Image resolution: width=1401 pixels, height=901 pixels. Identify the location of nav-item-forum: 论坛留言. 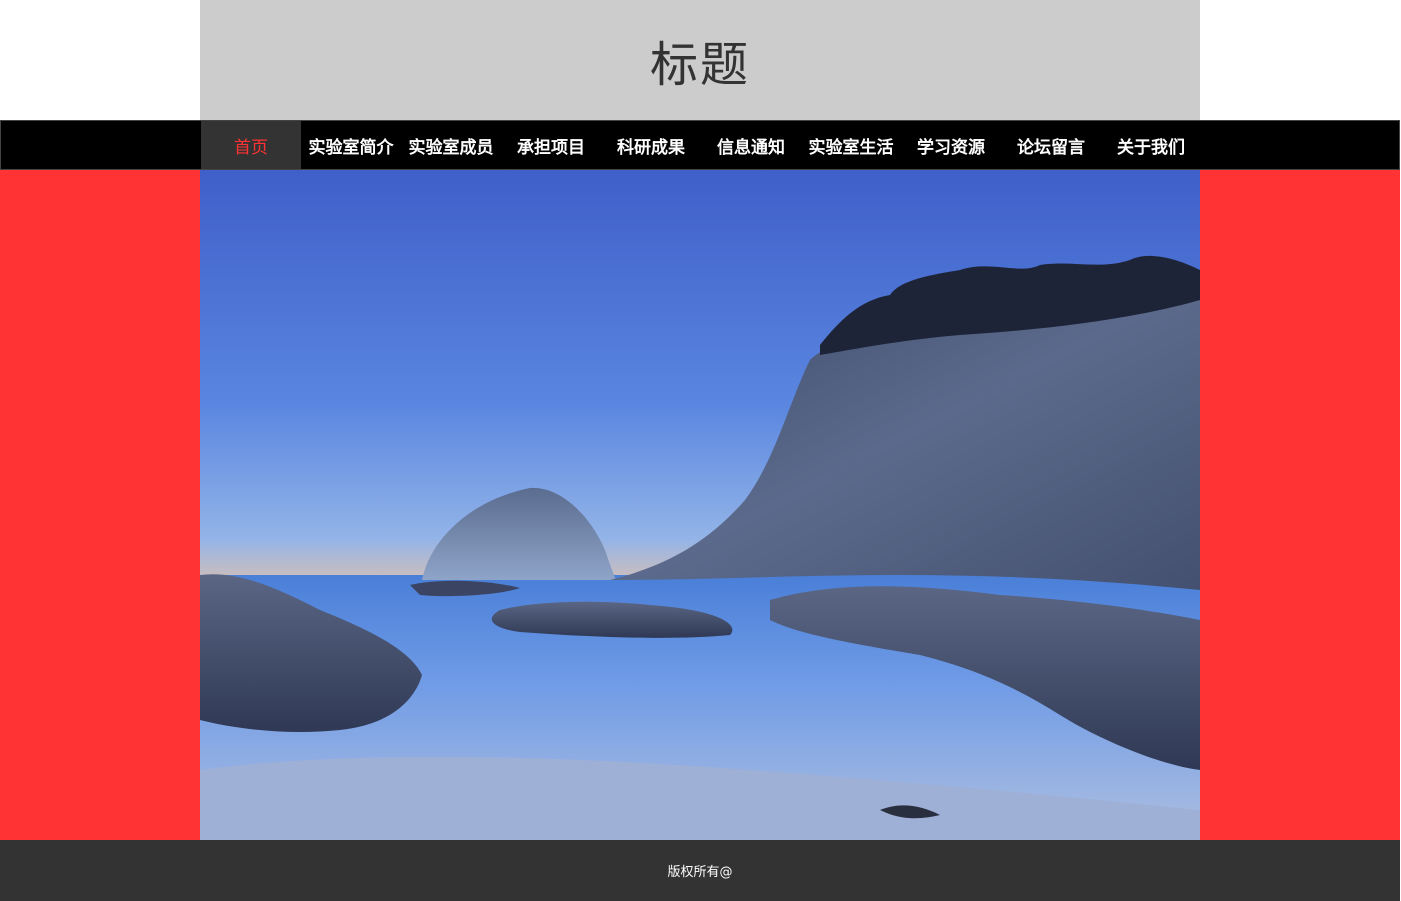
(1051, 145).